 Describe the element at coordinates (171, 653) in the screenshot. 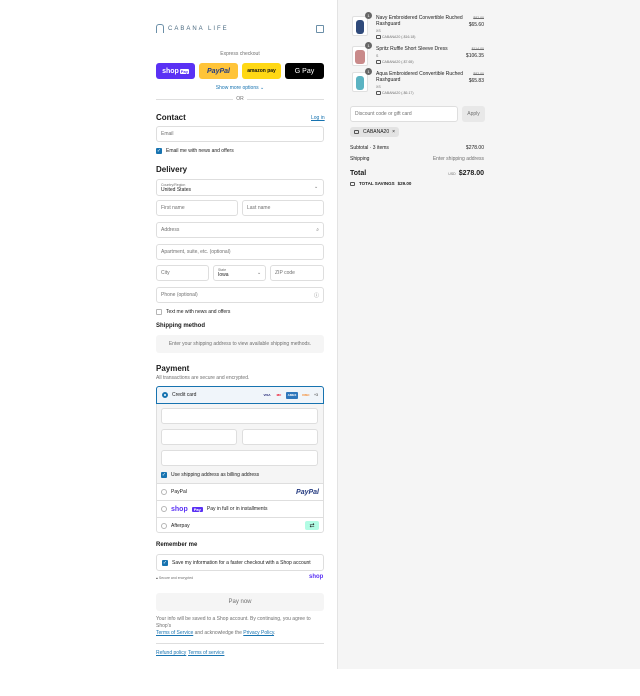

I see `refund-policy-link: Refund policy` at that location.